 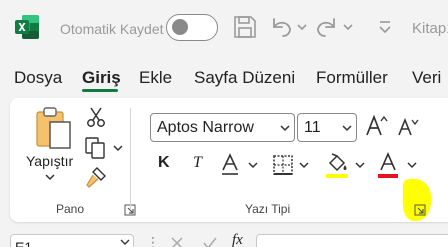 I want to click on decrease-font-size-icon, so click(x=408, y=127).